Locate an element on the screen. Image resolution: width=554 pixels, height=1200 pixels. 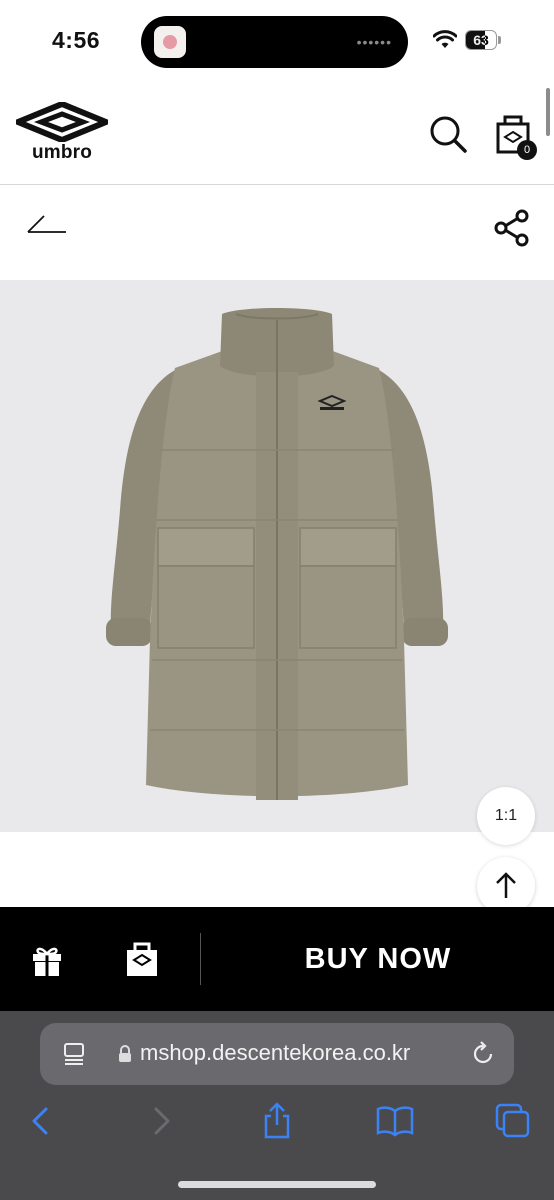
back-arrow-icon is located at coordinates (48, 224).